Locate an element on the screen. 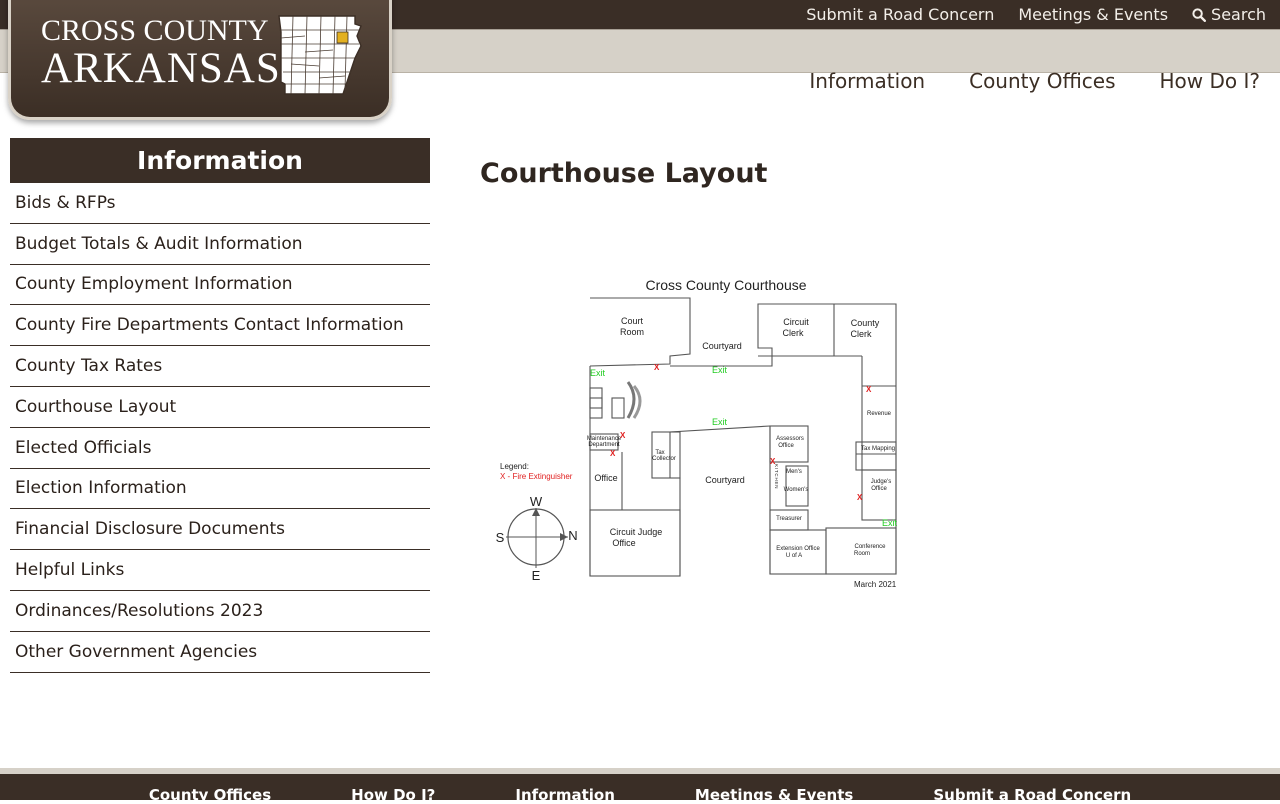 This screenshot has height=804, width=1280. sidebar-item-courthouse-layout: Courthouse Layout is located at coordinates (220, 407).